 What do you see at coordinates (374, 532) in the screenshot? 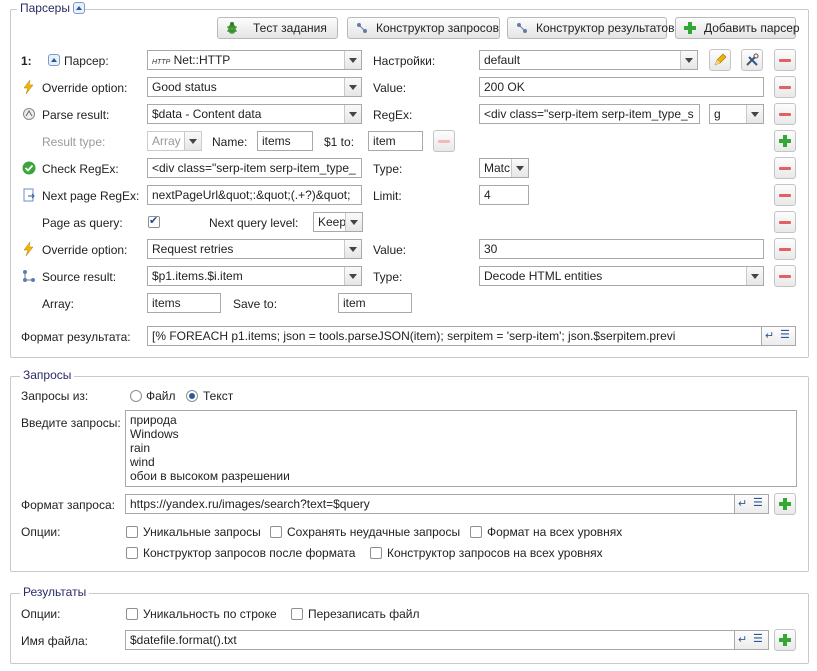
I see `save-failed-label: Сохранять неудачные запросы` at bounding box center [374, 532].